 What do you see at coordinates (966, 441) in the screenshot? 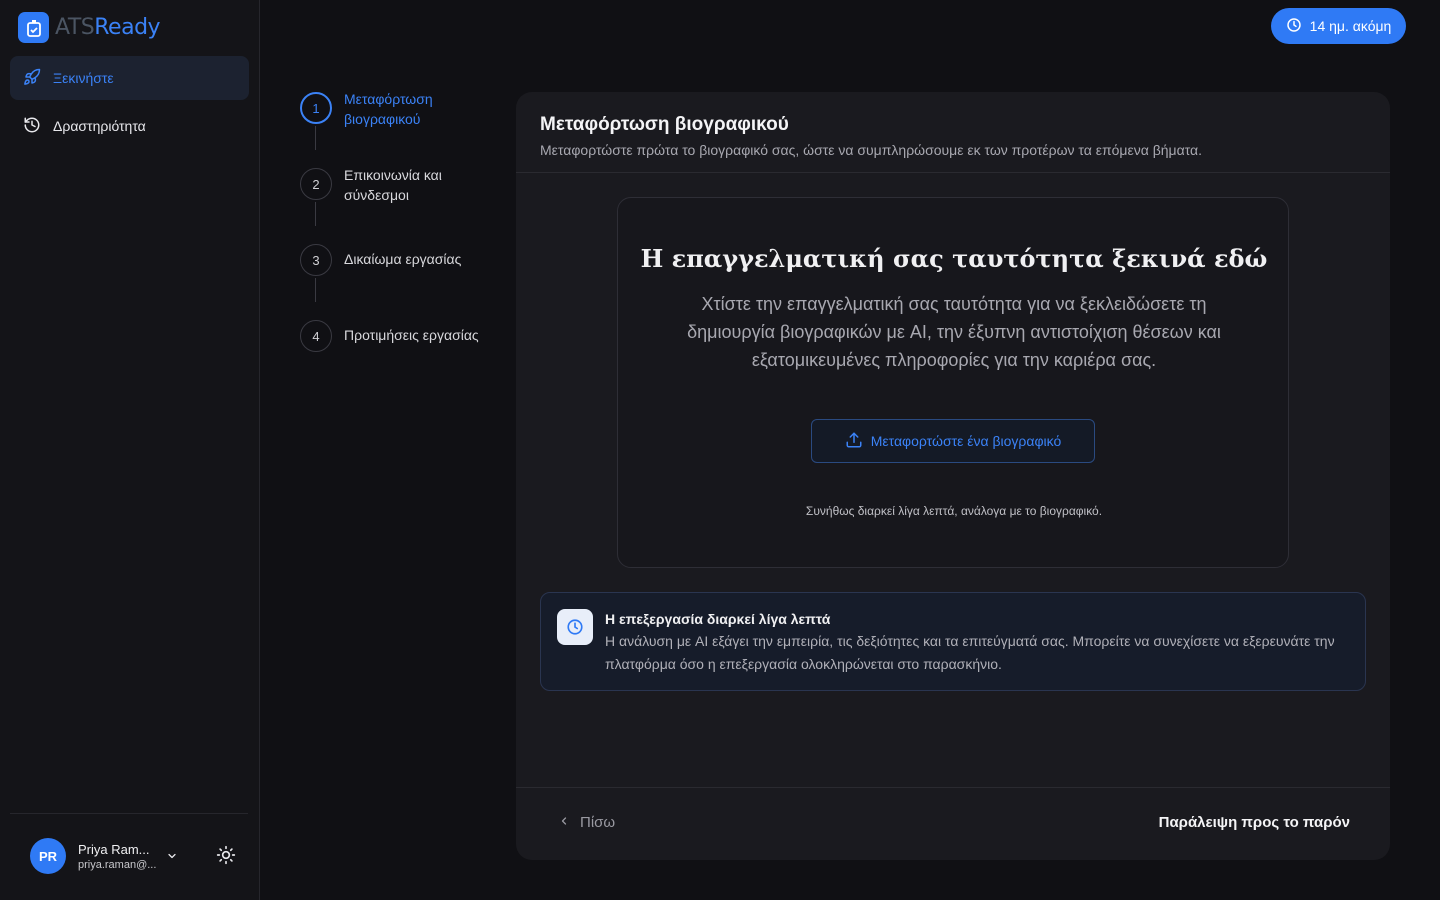
I see `upload-button-label: Μεταφορτώστε ένα βιογραφικό` at bounding box center [966, 441].